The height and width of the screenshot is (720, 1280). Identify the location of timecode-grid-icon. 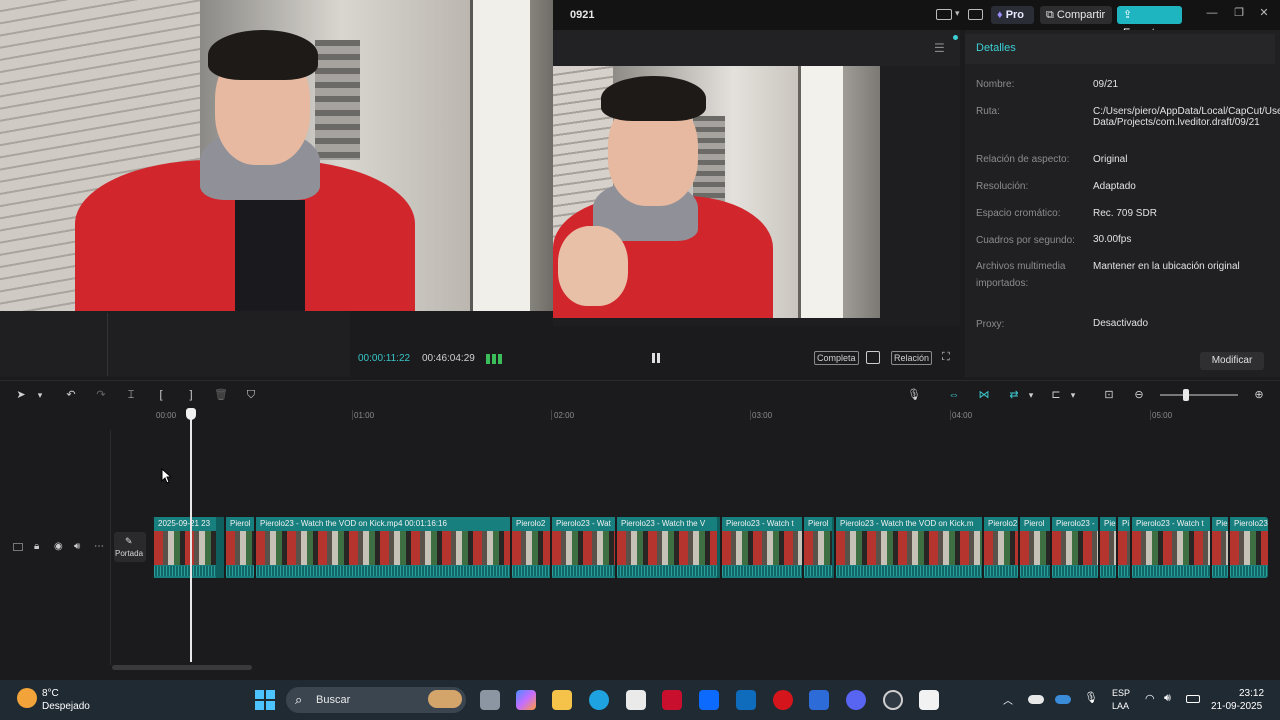
(495, 359).